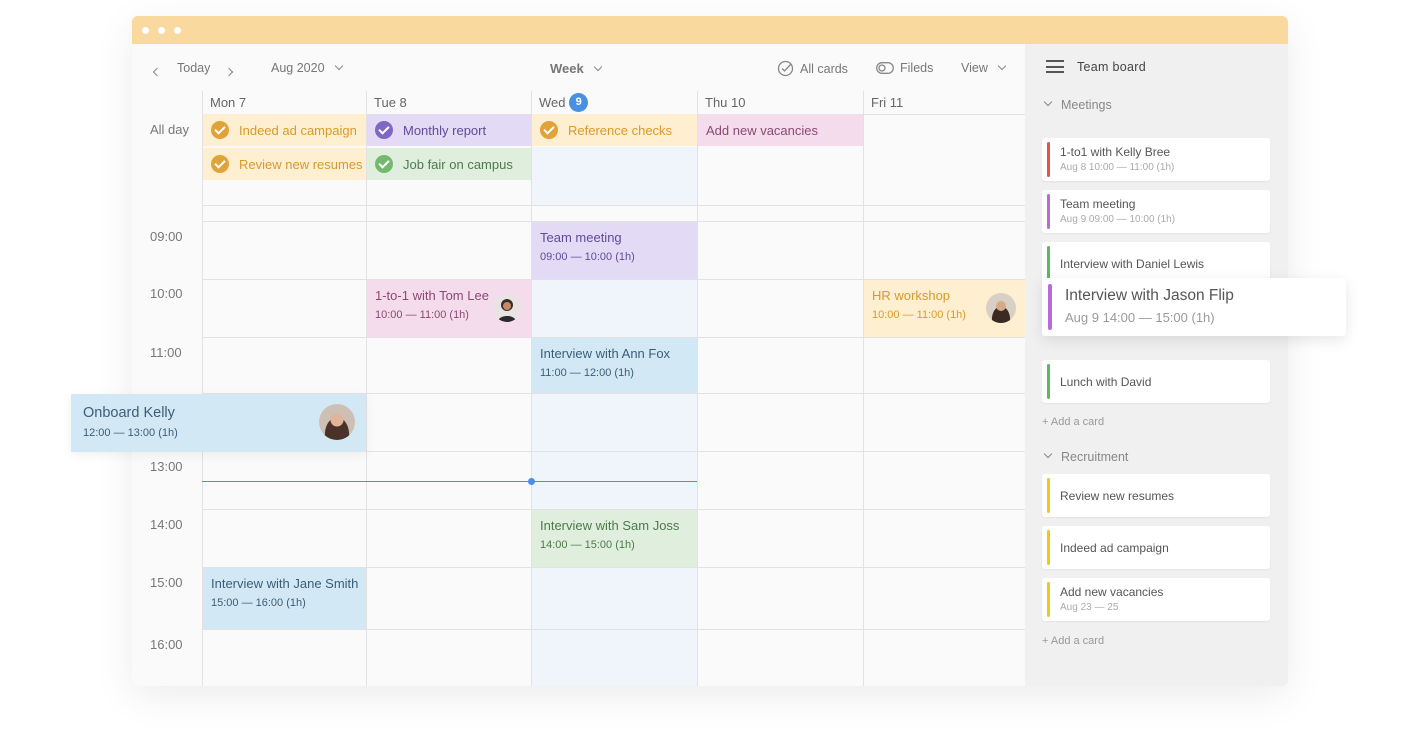  I want to click on day-label: Wed, so click(552, 102).